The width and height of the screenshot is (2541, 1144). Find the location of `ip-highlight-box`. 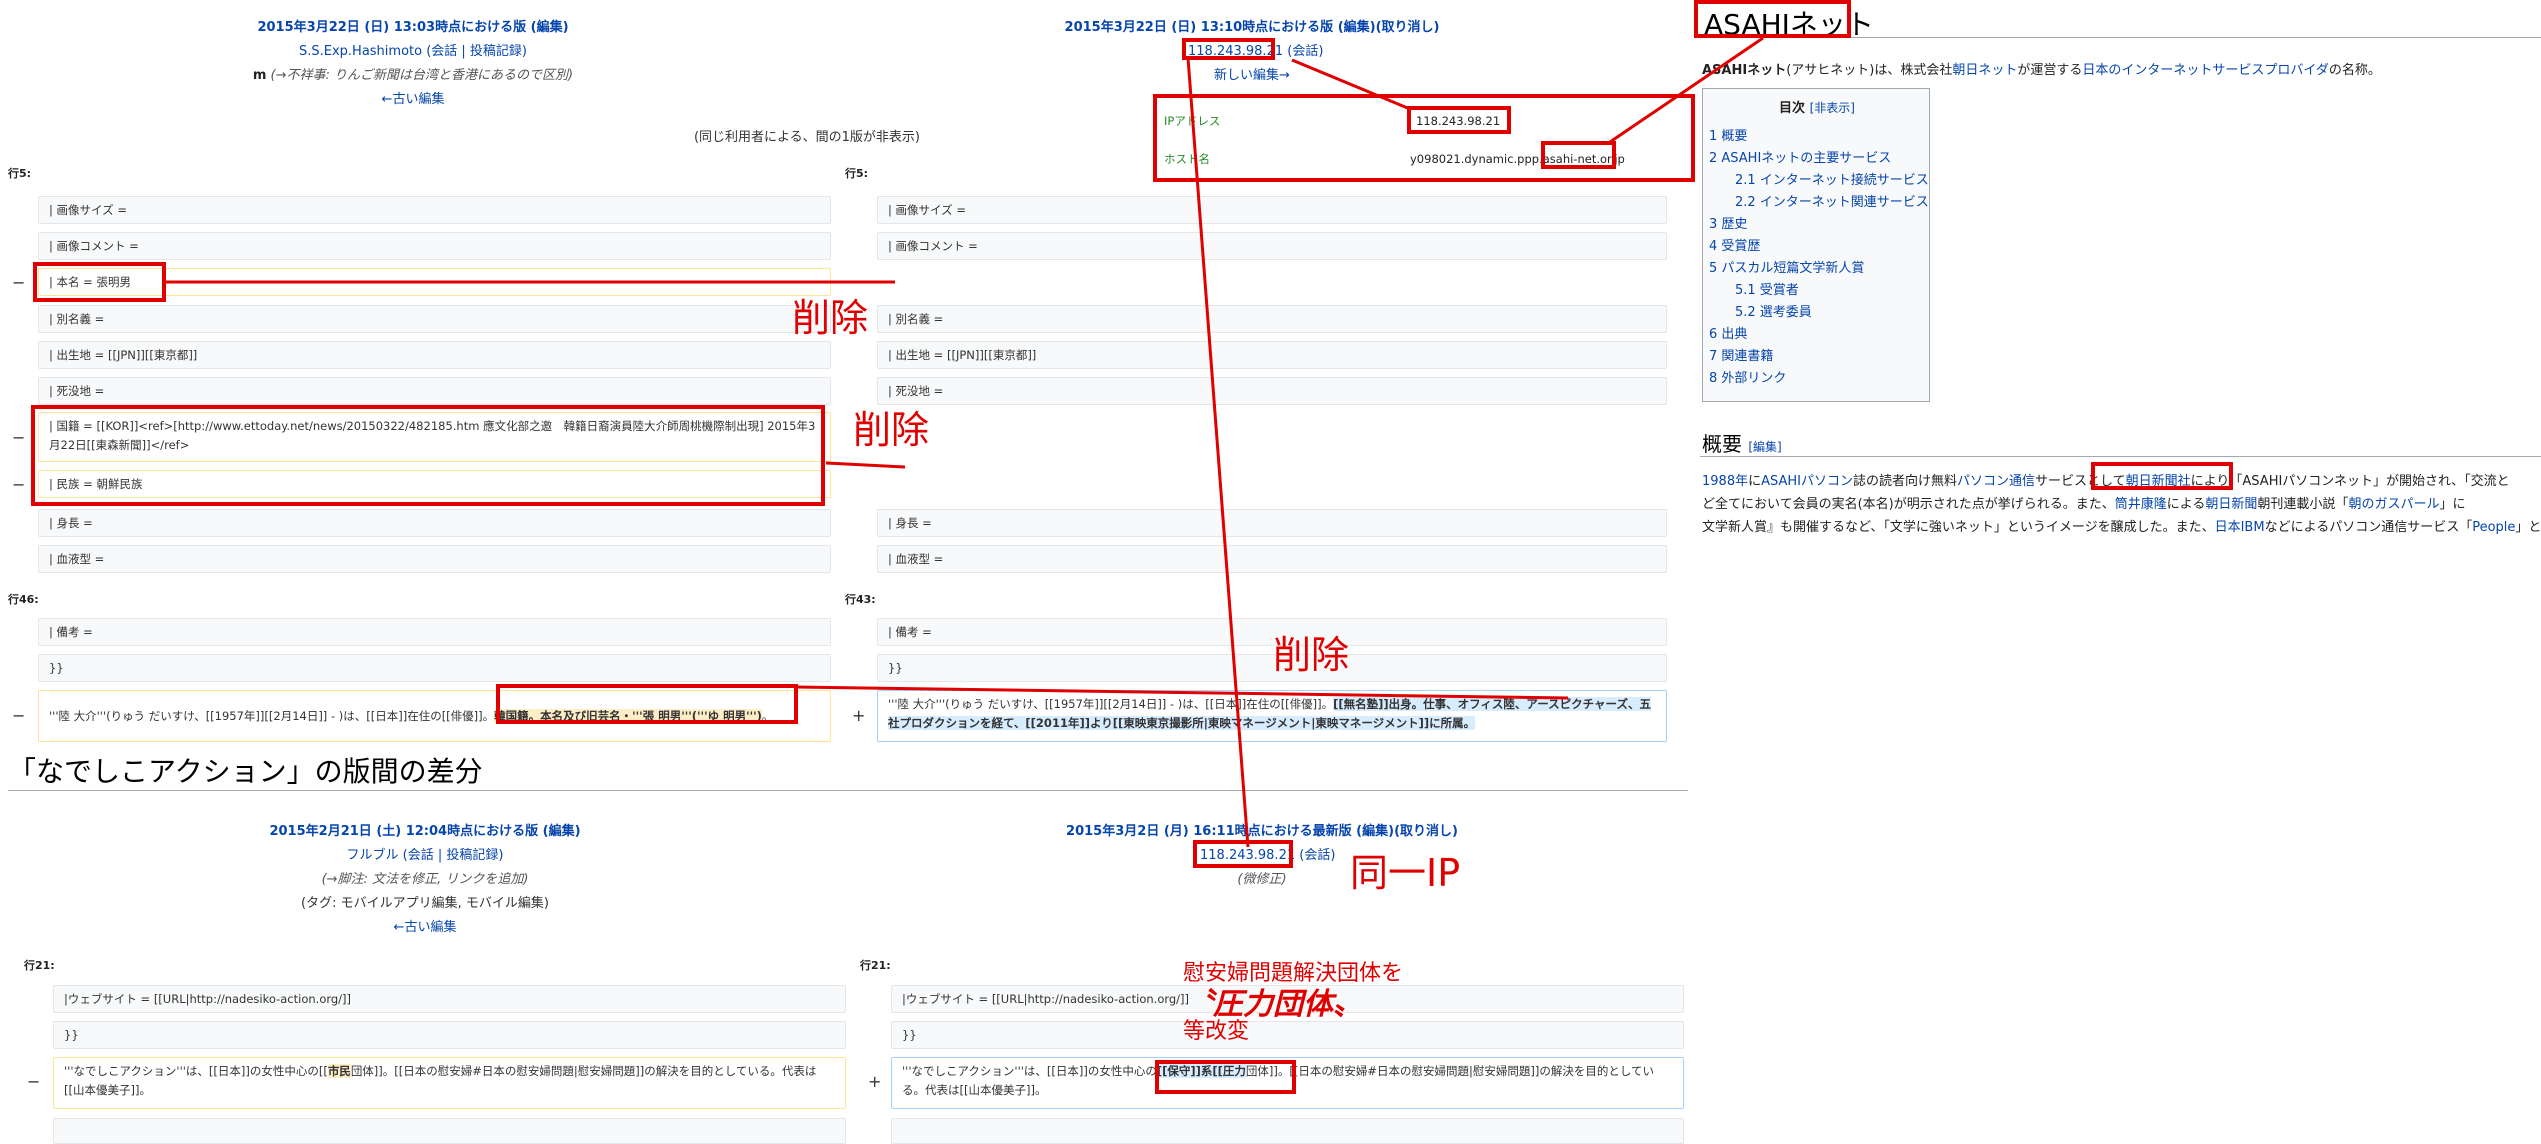

ip-highlight-box is located at coordinates (1228, 49).